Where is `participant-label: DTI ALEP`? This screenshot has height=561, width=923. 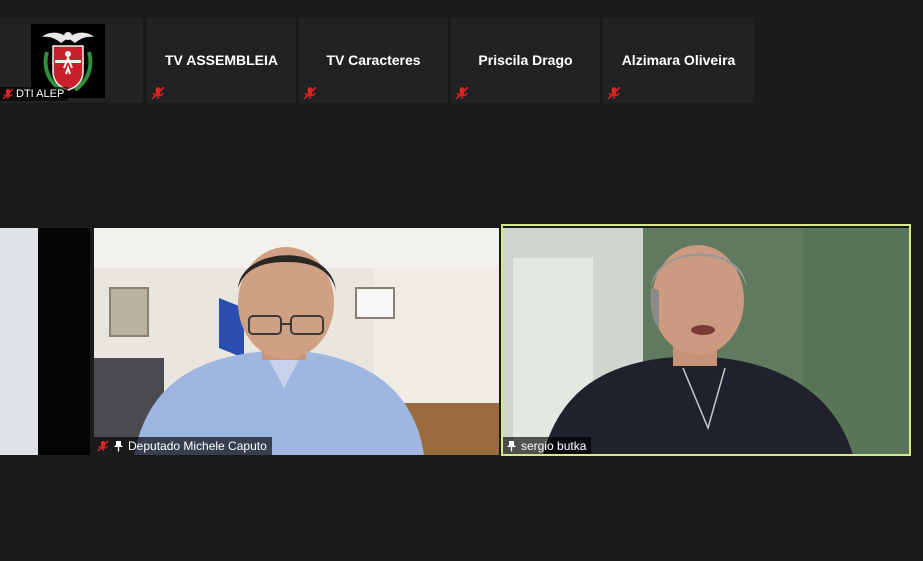
participant-label: DTI ALEP is located at coordinates (34, 94).